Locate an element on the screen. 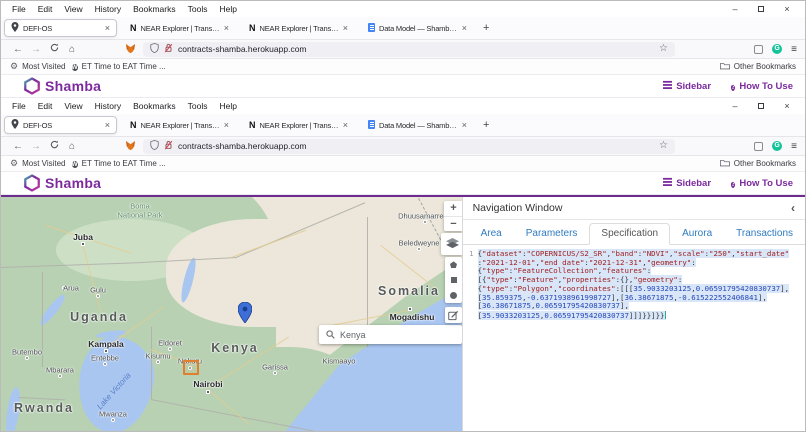 This screenshot has width=806, height=432. map-selection-rectangle is located at coordinates (191, 367).